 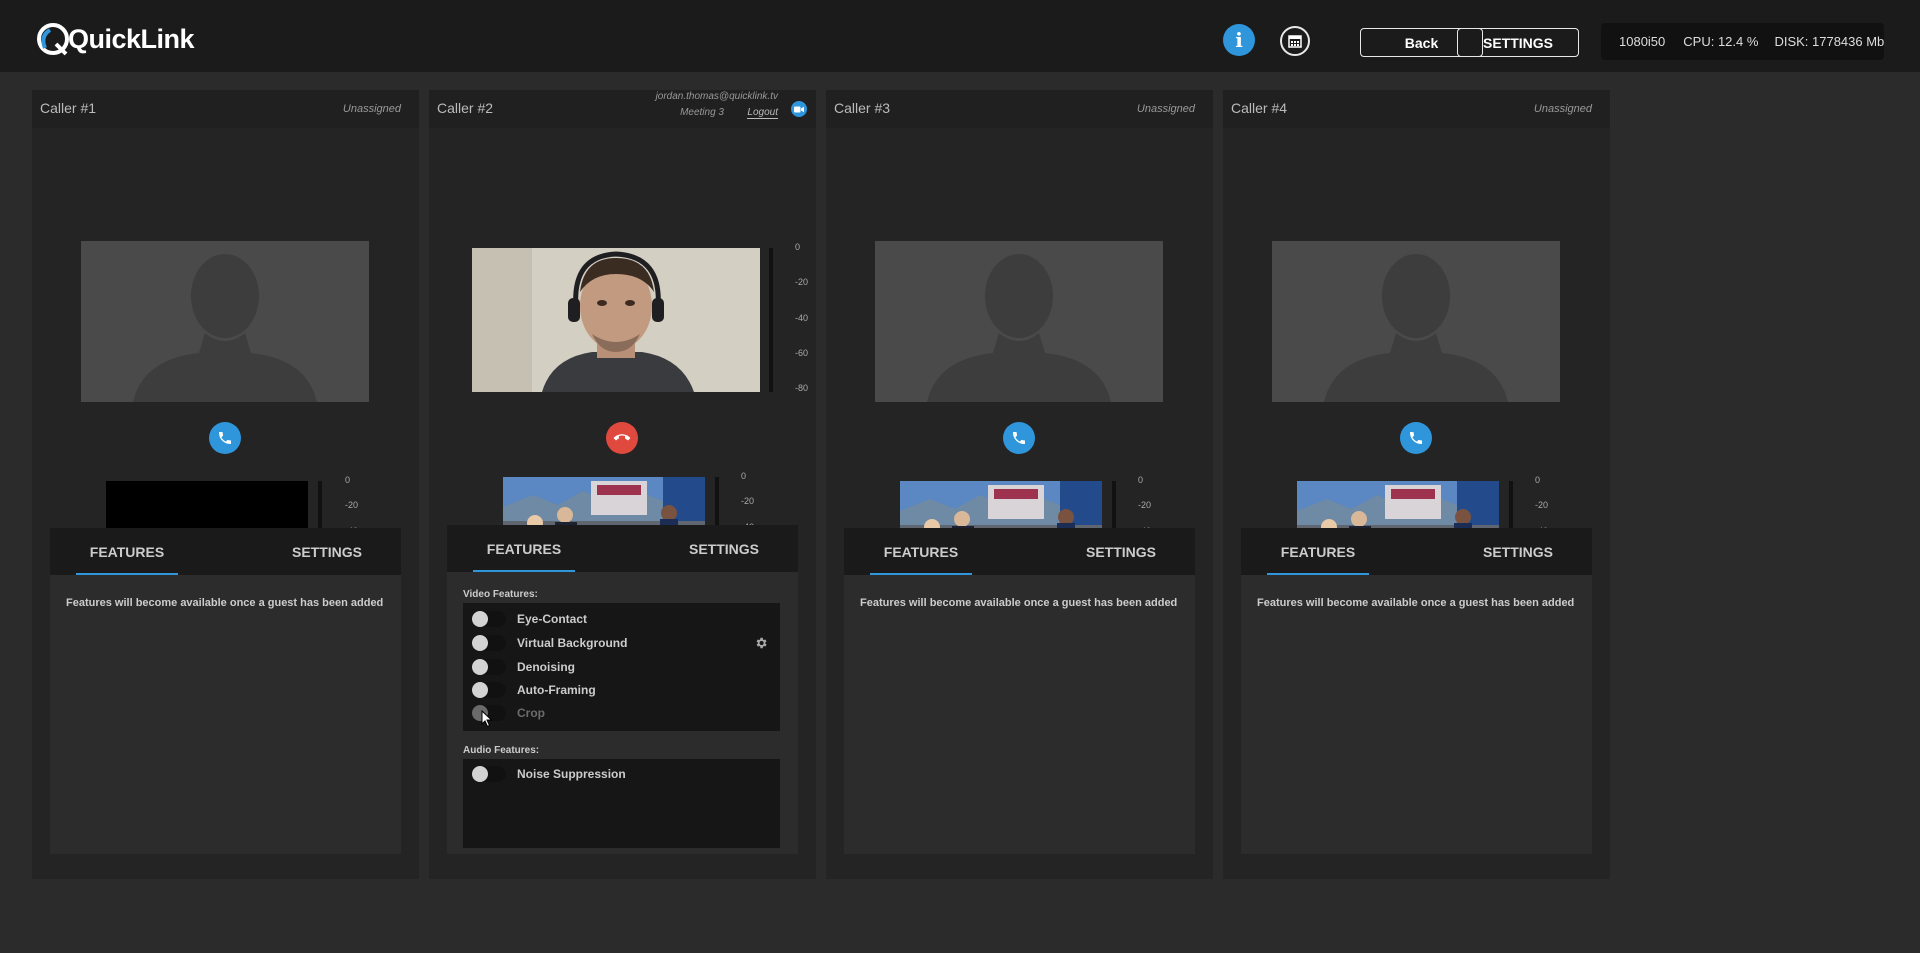 I want to click on quicklink-logo: QuickLink, so click(x=115, y=39).